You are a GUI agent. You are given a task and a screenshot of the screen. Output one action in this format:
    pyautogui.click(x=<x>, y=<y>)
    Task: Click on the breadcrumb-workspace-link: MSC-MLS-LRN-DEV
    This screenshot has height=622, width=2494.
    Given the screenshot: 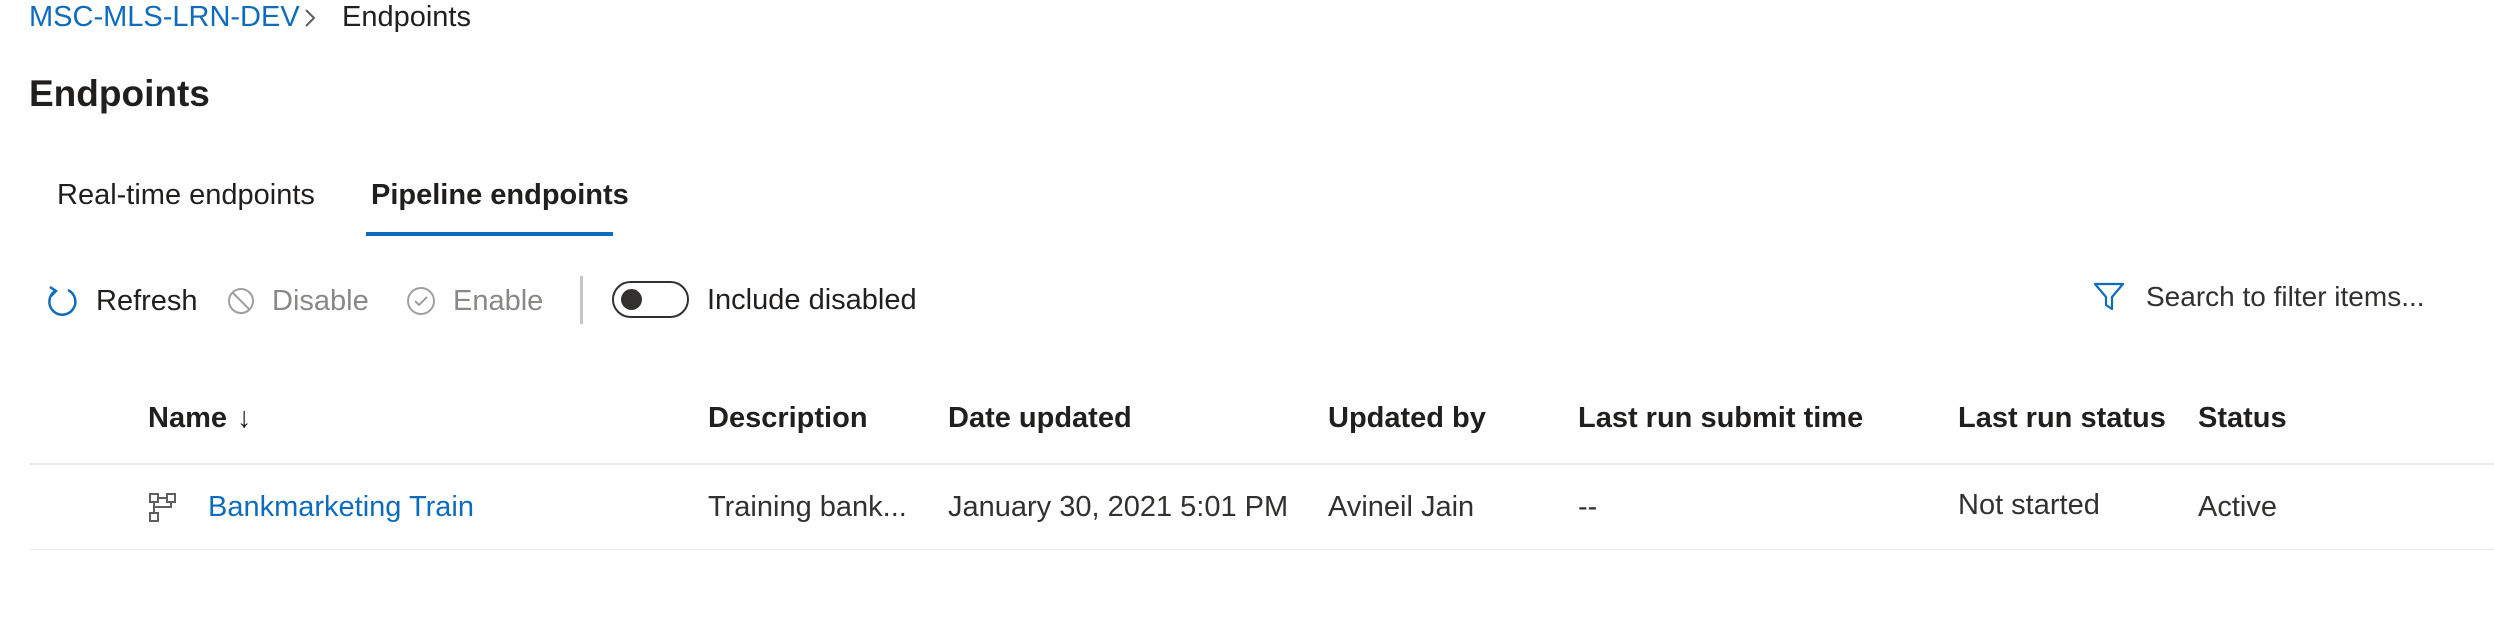 What is the action you would take?
    pyautogui.click(x=164, y=17)
    